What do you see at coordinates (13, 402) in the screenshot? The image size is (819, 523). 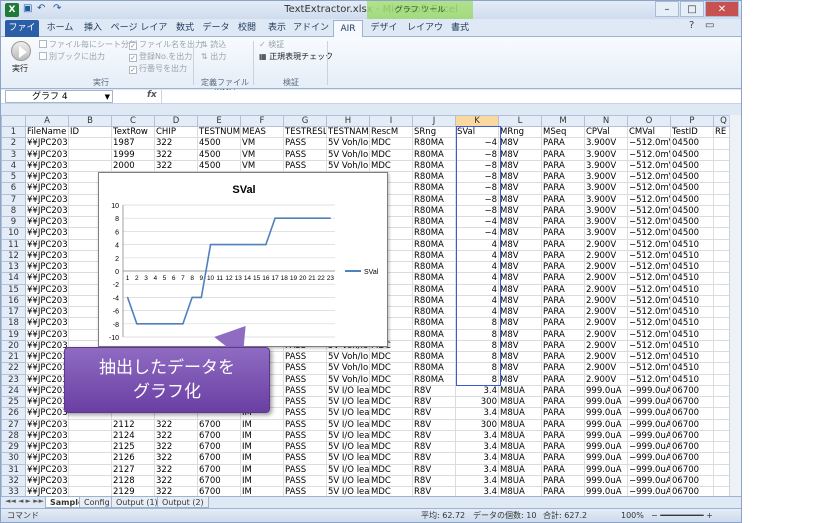 I see `row-header: 25` at bounding box center [13, 402].